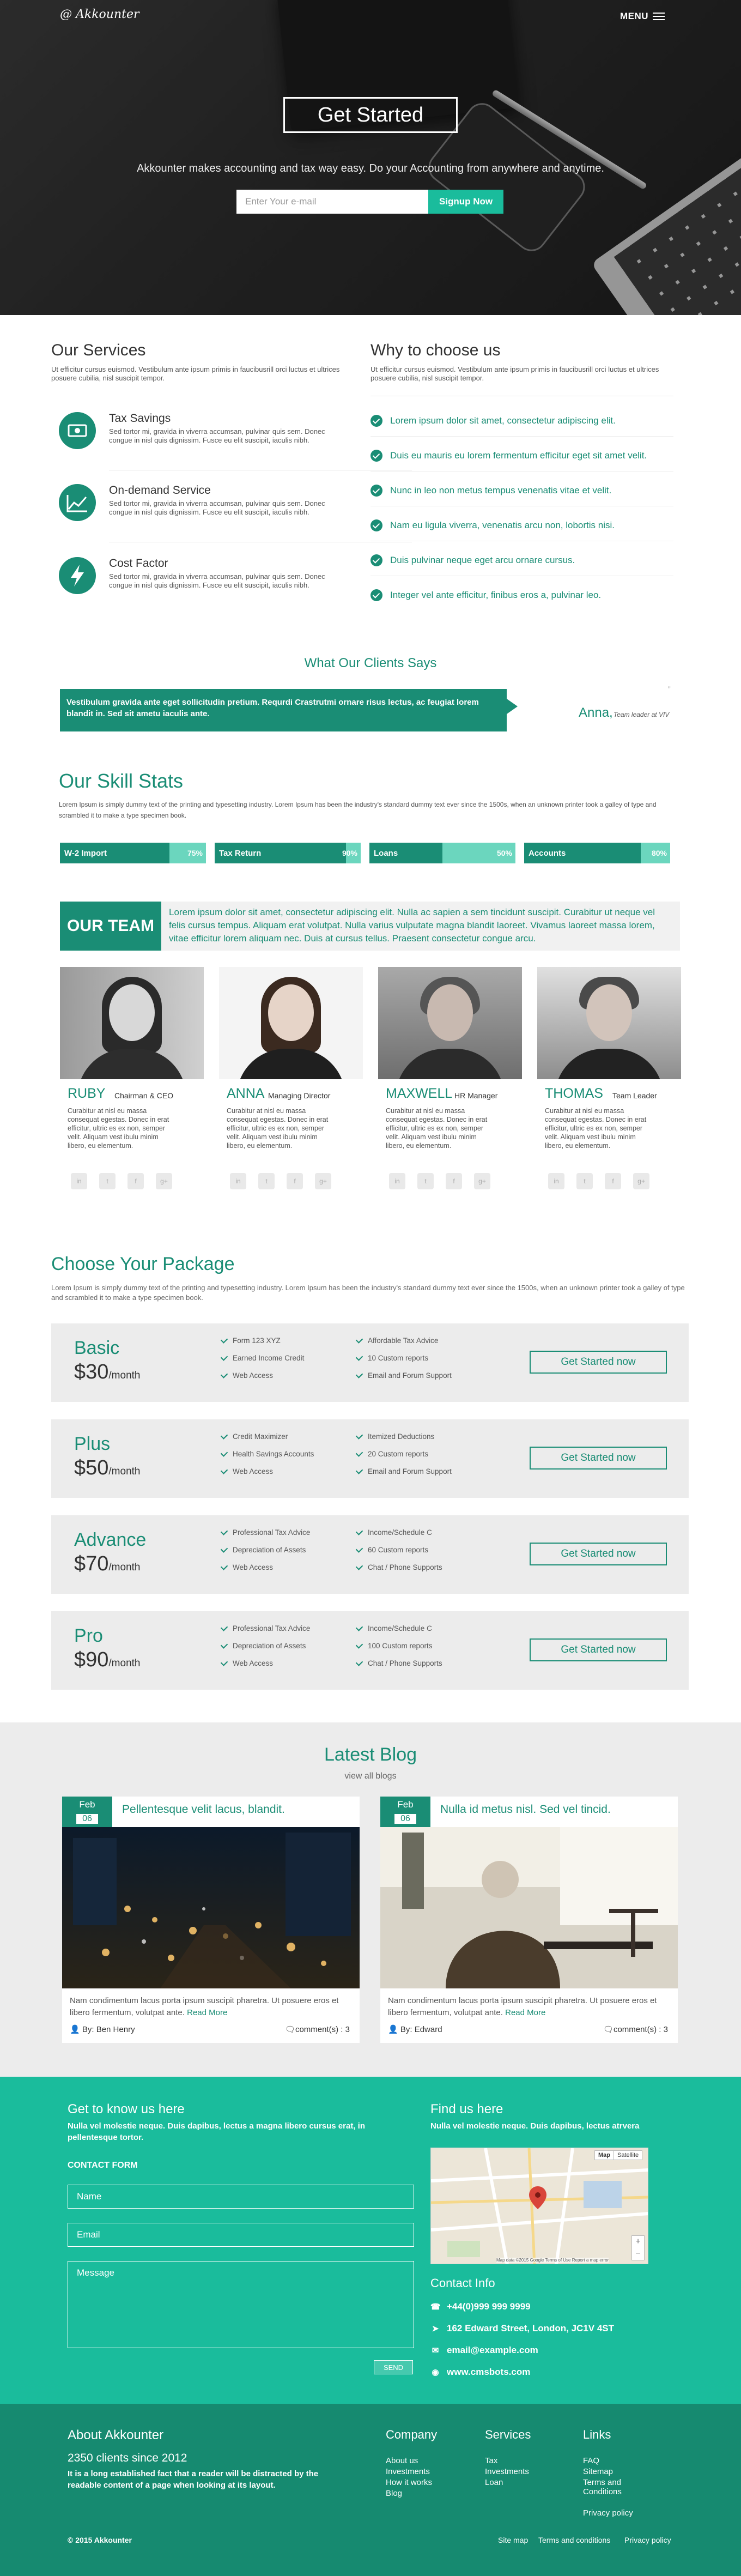  Describe the element at coordinates (394, 2493) in the screenshot. I see `footer-link: Blog` at that location.